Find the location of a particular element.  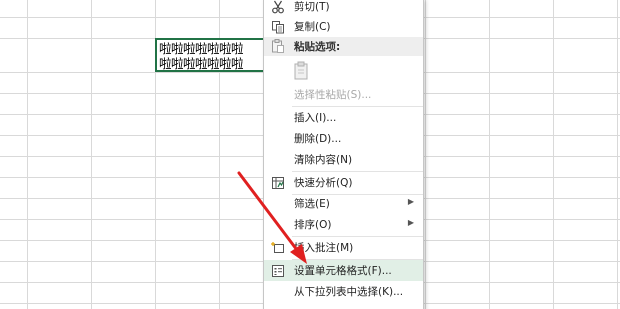

quick-analysis-icon is located at coordinates (278, 183).